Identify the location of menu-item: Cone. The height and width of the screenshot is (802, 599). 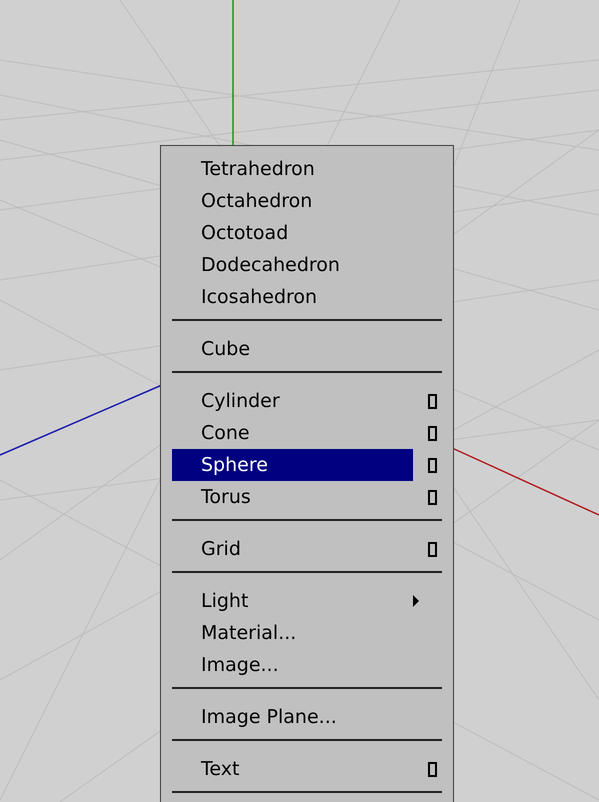
(292, 433).